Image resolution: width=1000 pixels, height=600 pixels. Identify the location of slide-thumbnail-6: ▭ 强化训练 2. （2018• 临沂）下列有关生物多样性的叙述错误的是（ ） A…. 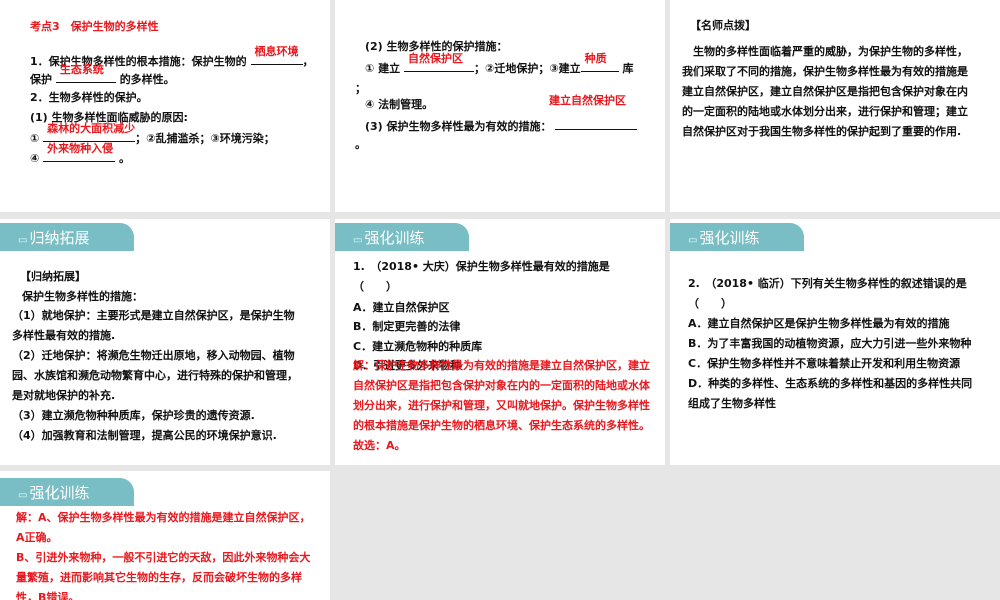
(835, 342).